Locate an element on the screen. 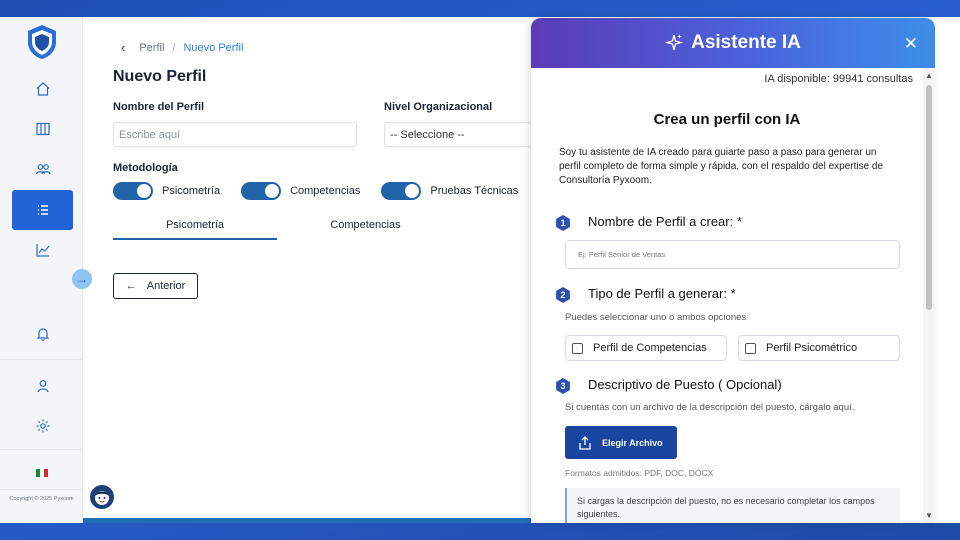 The height and width of the screenshot is (540, 960). bottom-accent-bar is located at coordinates (313, 520).